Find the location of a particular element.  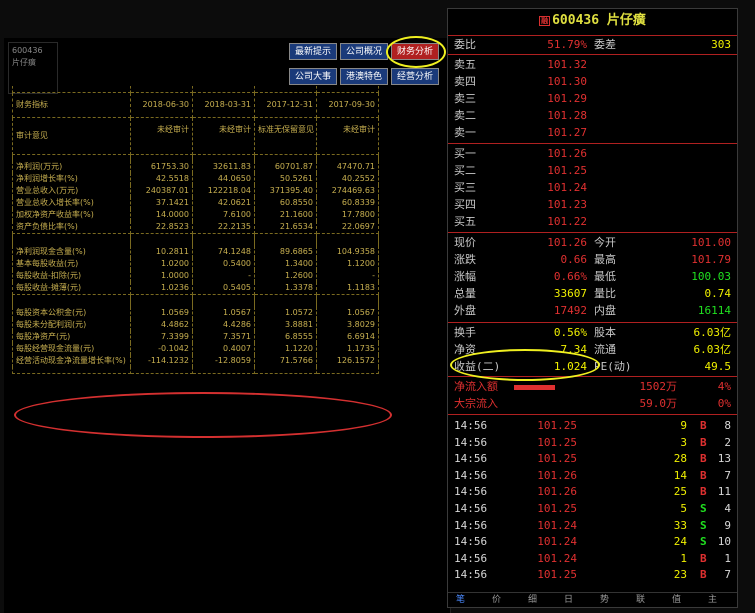

tick-row: 14:56 101.24 33 S 9 is located at coordinates (592, 526).